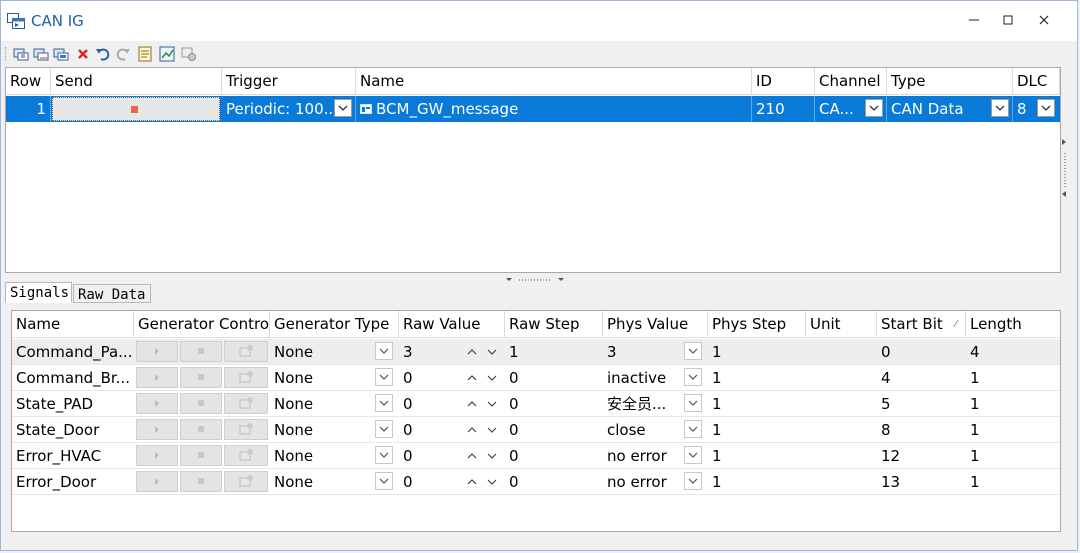 The height and width of the screenshot is (553, 1080). Describe the element at coordinates (554, 324) in the screenshot. I see `column-header-raw-step: Raw Step` at that location.